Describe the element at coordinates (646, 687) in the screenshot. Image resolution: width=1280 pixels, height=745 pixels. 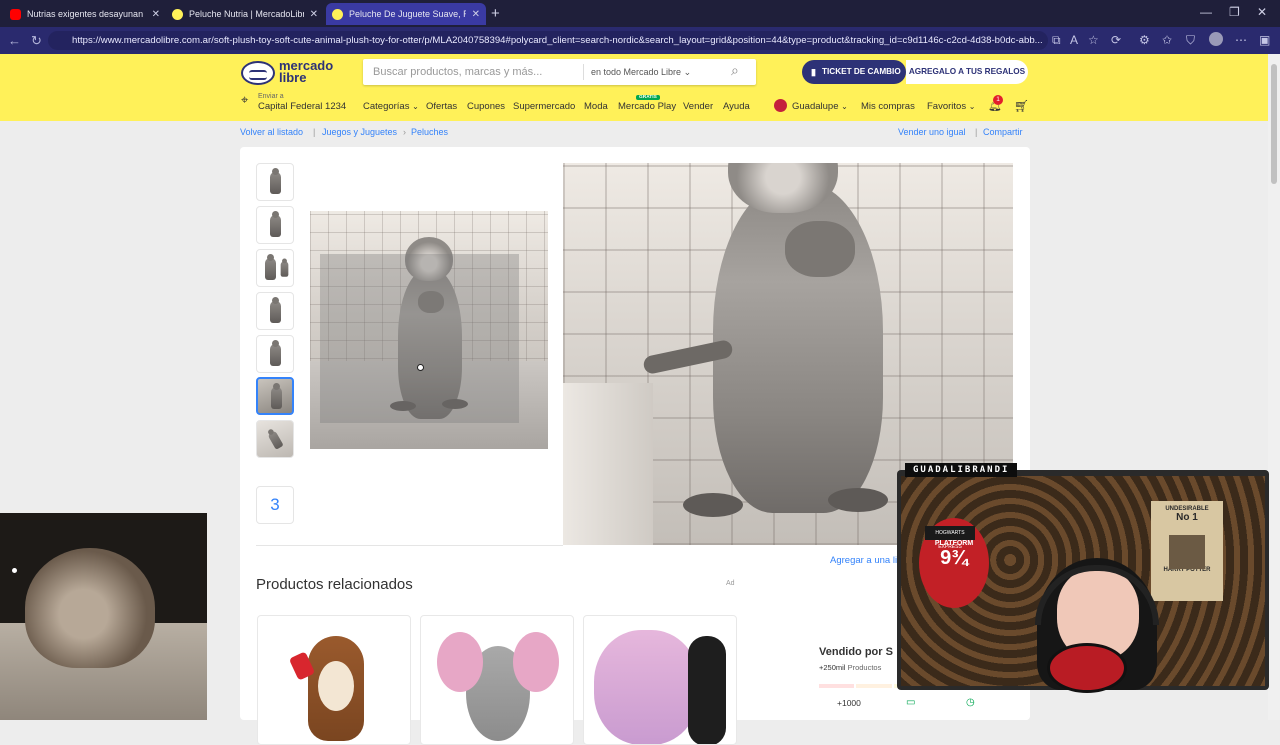
I see `plush-bear-image` at that location.